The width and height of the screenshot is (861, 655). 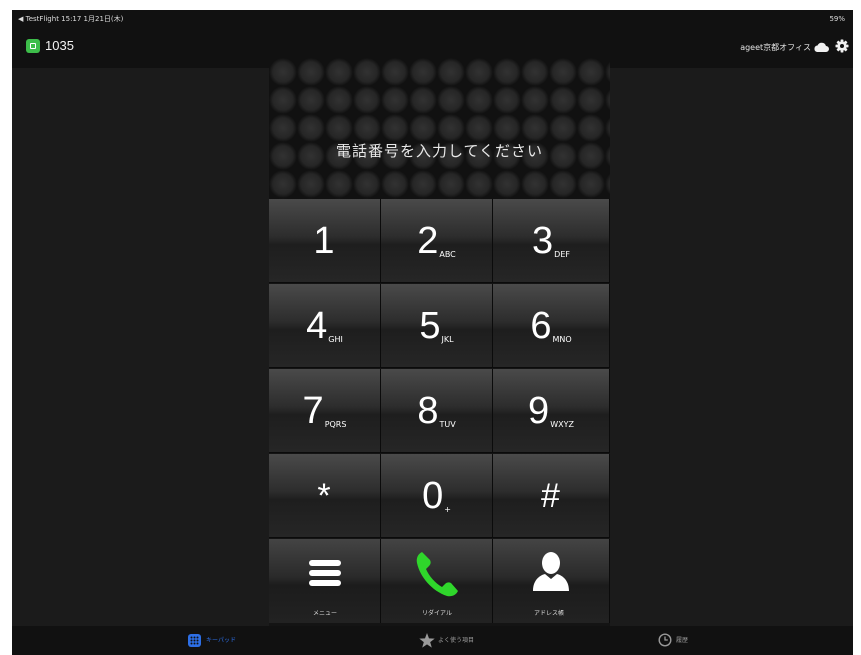 I want to click on call-button: リダイアル, so click(x=437, y=581).